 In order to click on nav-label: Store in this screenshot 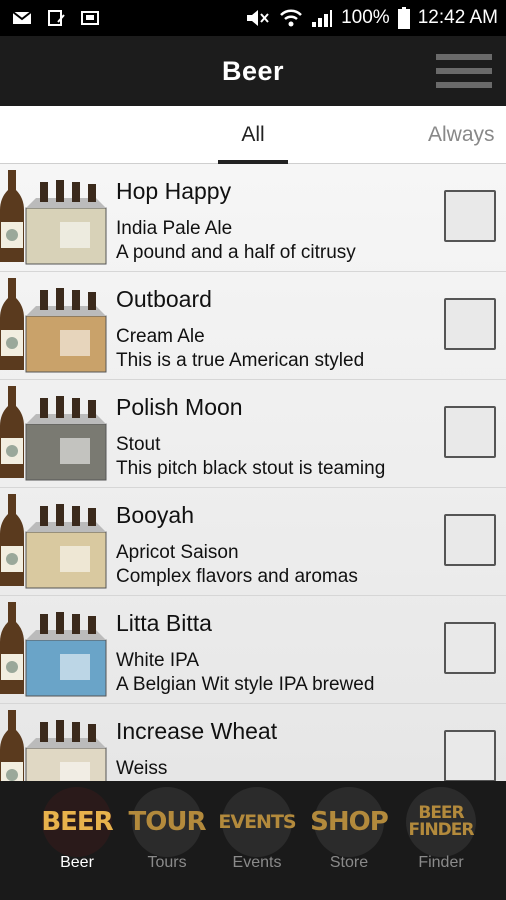, I will do `click(349, 862)`.